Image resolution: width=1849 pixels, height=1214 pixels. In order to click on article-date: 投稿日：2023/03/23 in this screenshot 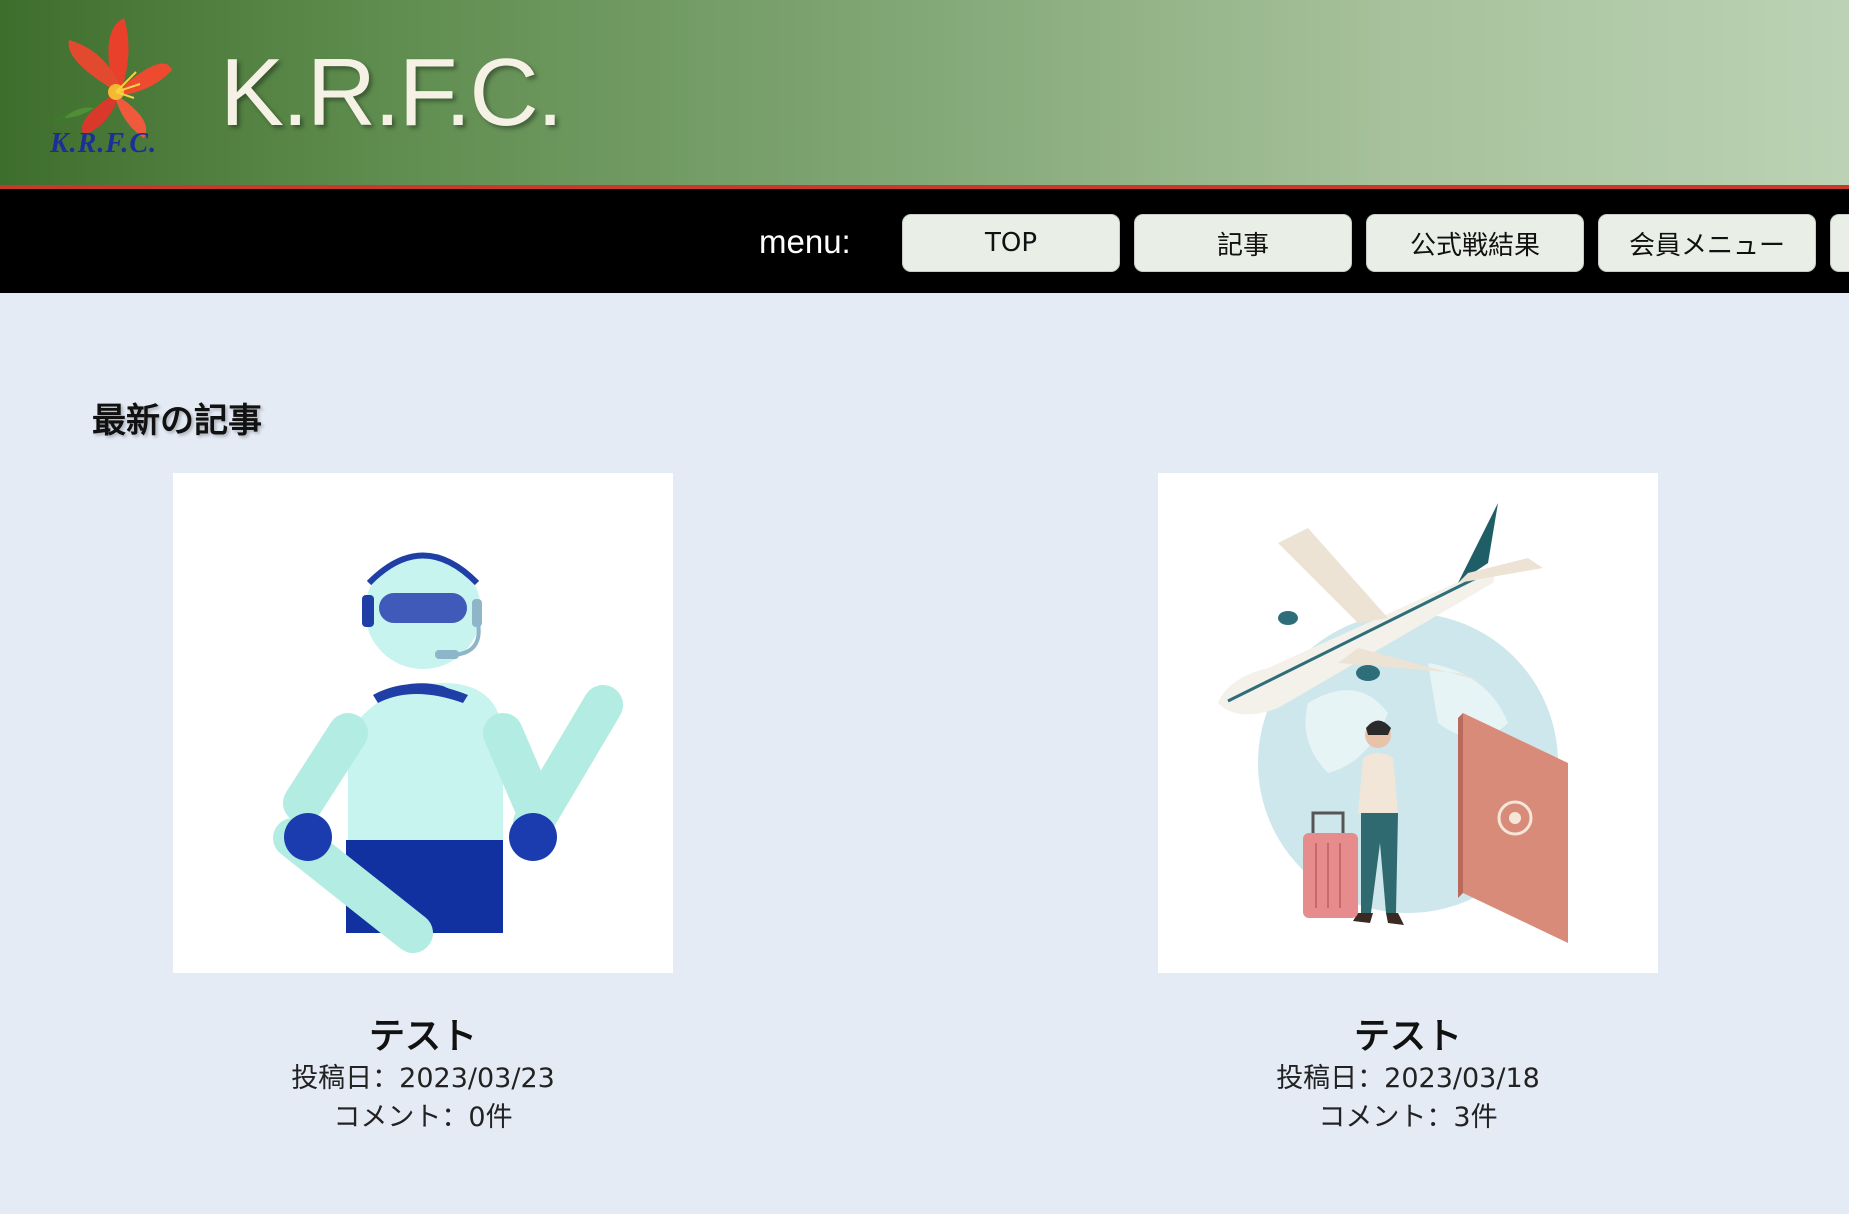, I will do `click(423, 1078)`.